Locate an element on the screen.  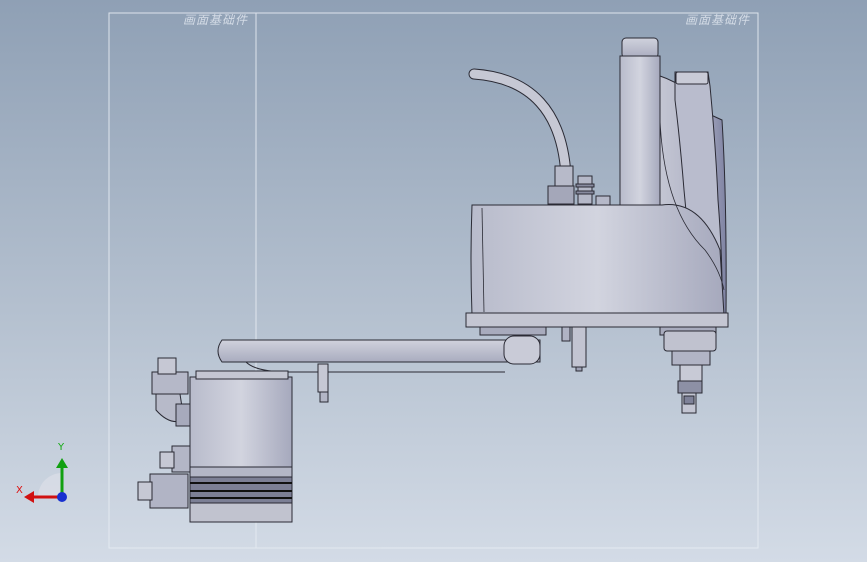
frame-label-left: 画面基础件 is located at coordinates (216, 20).